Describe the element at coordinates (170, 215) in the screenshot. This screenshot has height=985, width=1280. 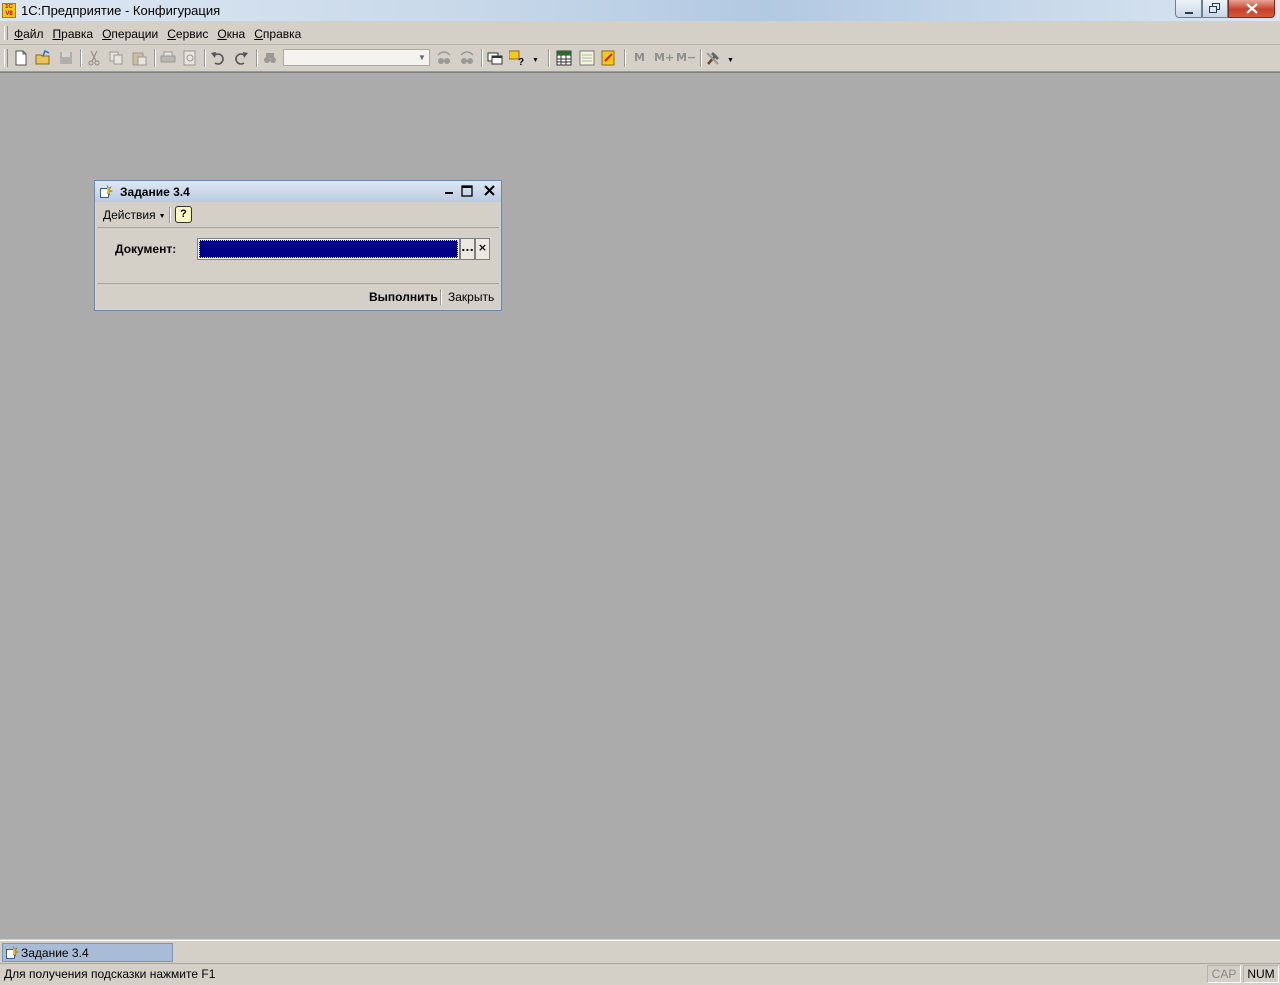
I see `command-bar-separator` at that location.